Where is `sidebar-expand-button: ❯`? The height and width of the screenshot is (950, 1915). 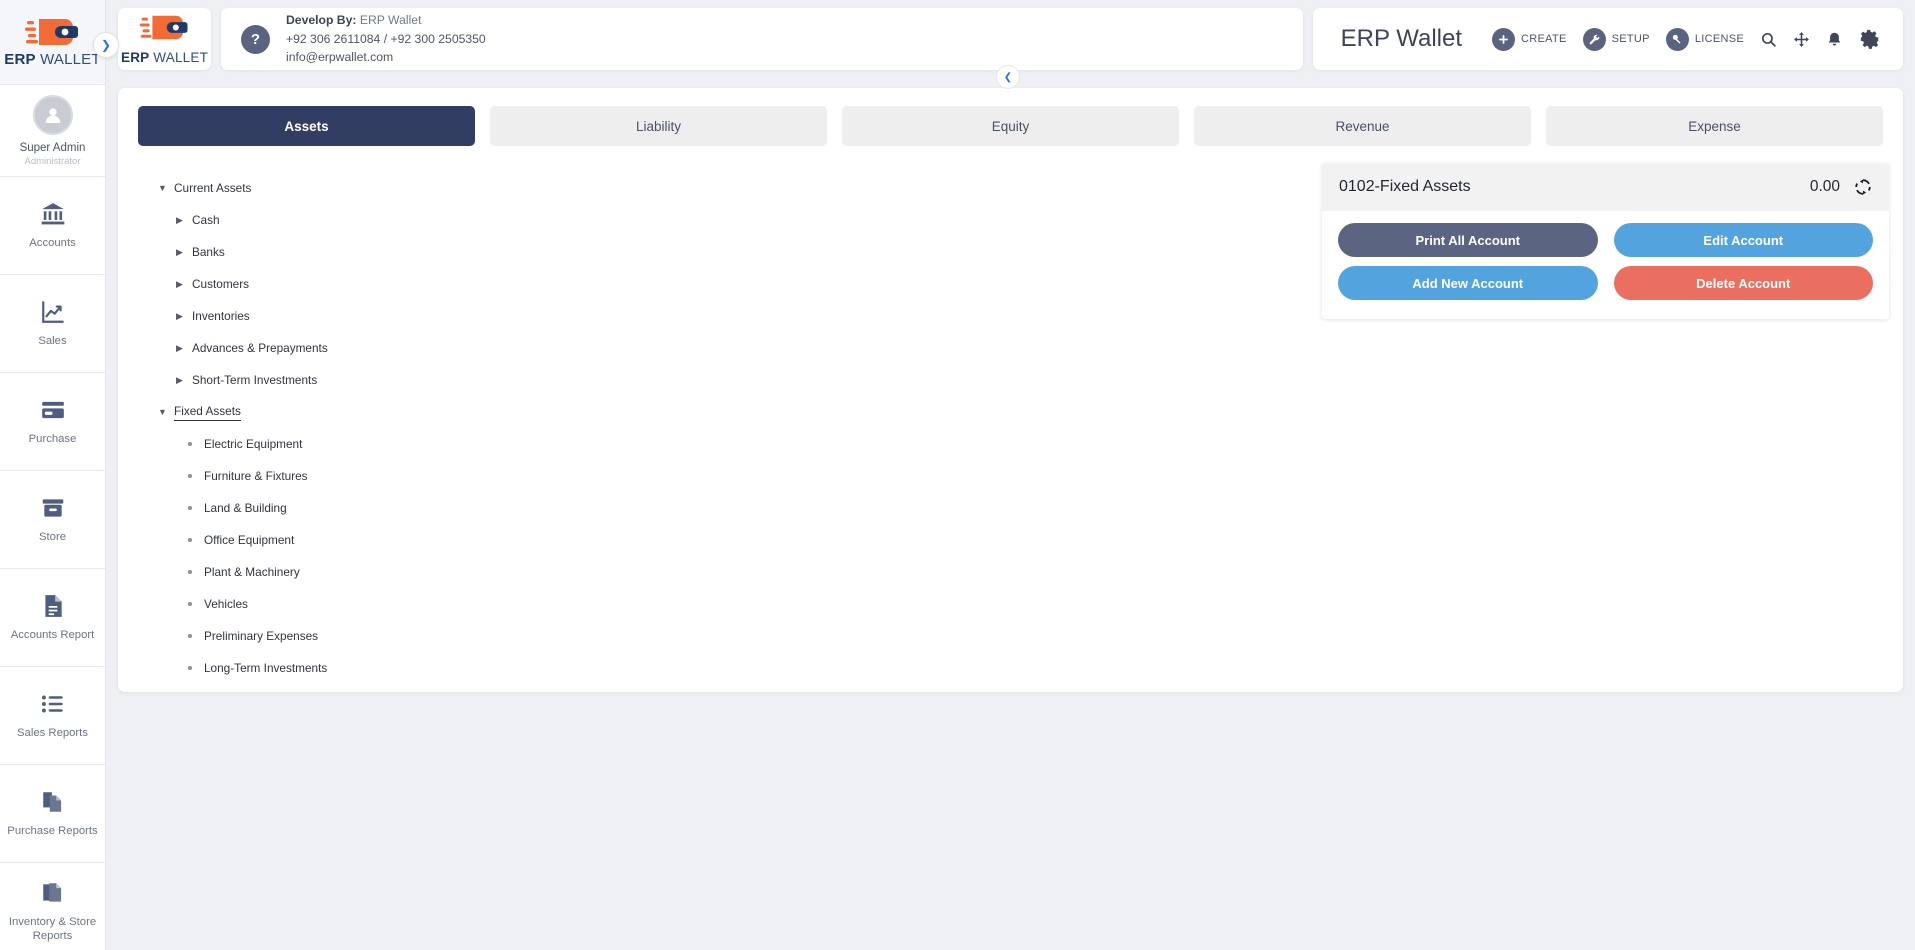
sidebar-expand-button: ❯ is located at coordinates (106, 45).